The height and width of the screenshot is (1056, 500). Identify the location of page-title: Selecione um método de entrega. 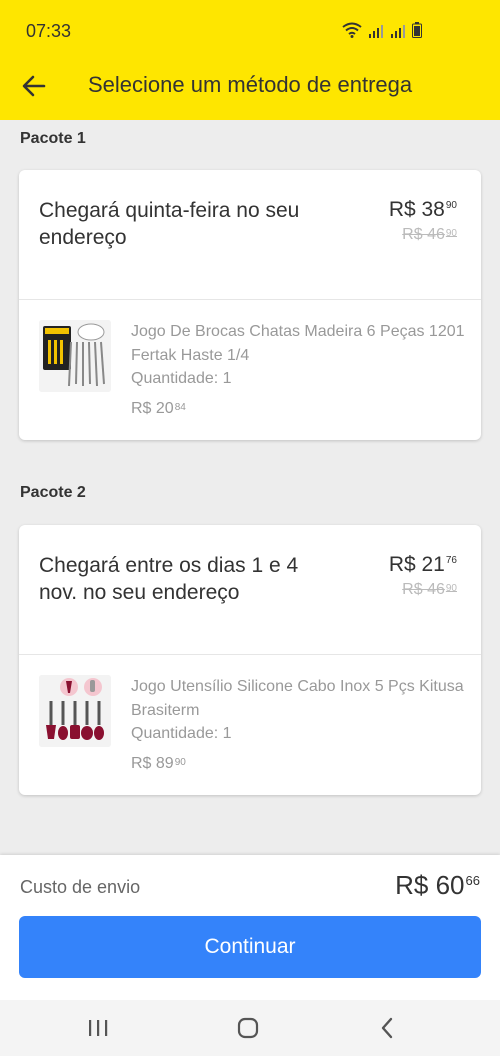
(250, 84).